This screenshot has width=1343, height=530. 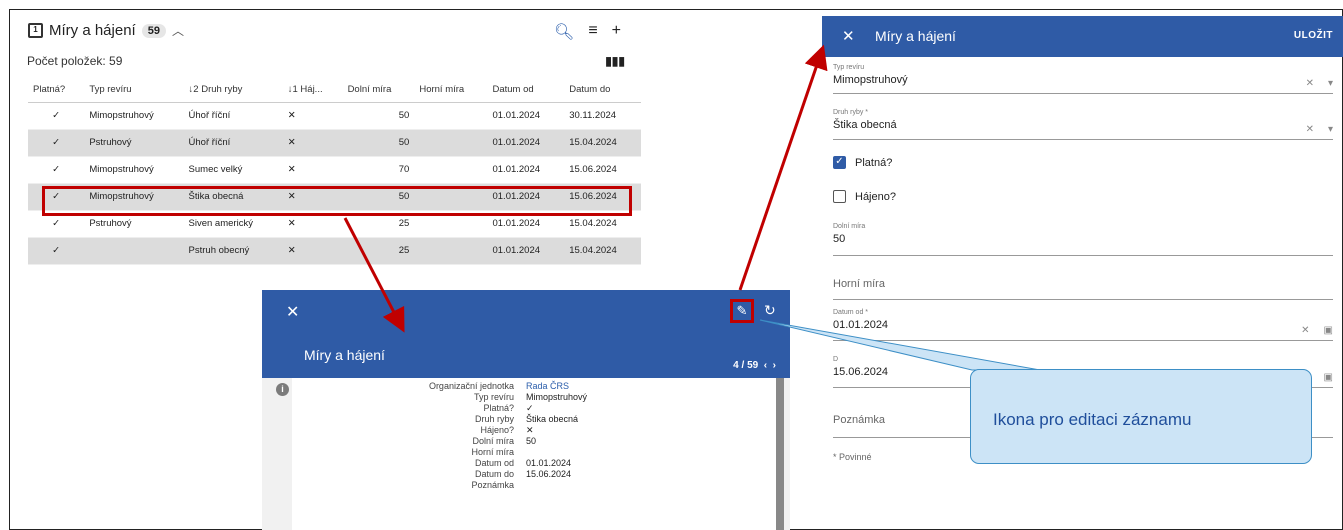 I want to click on detail-row: Hájeno? ✕, so click(x=534, y=430).